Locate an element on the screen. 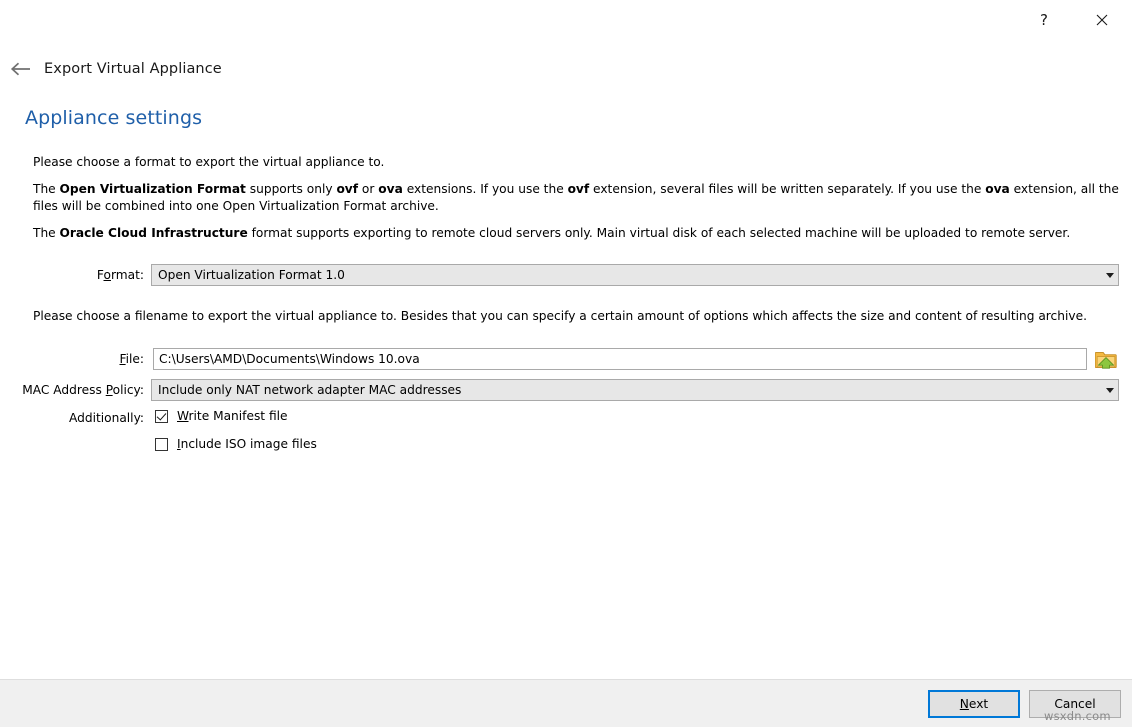 The image size is (1132, 727). additionally-label: Additionally: is located at coordinates (106, 418).